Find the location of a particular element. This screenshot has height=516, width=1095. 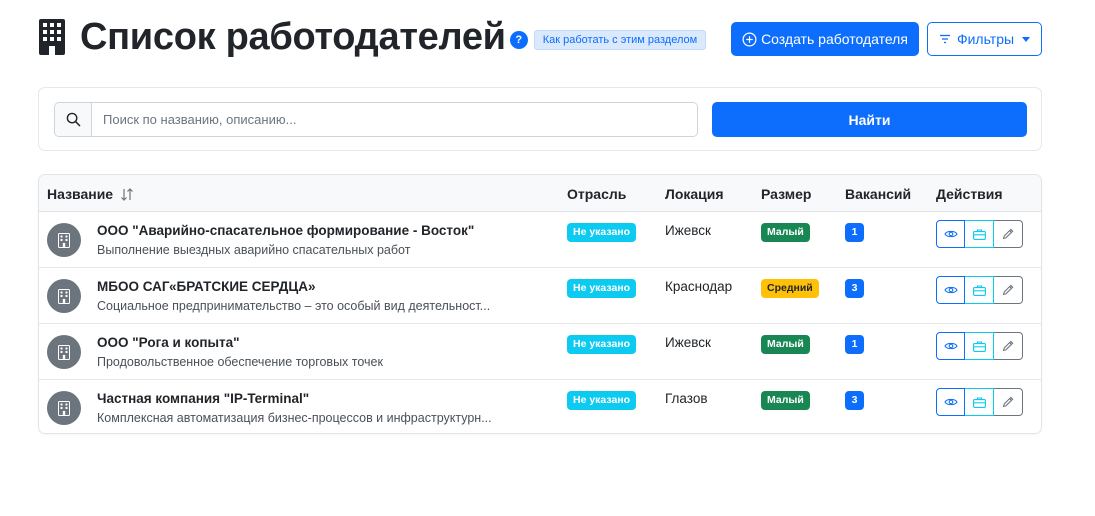

search-icon is located at coordinates (73, 119).